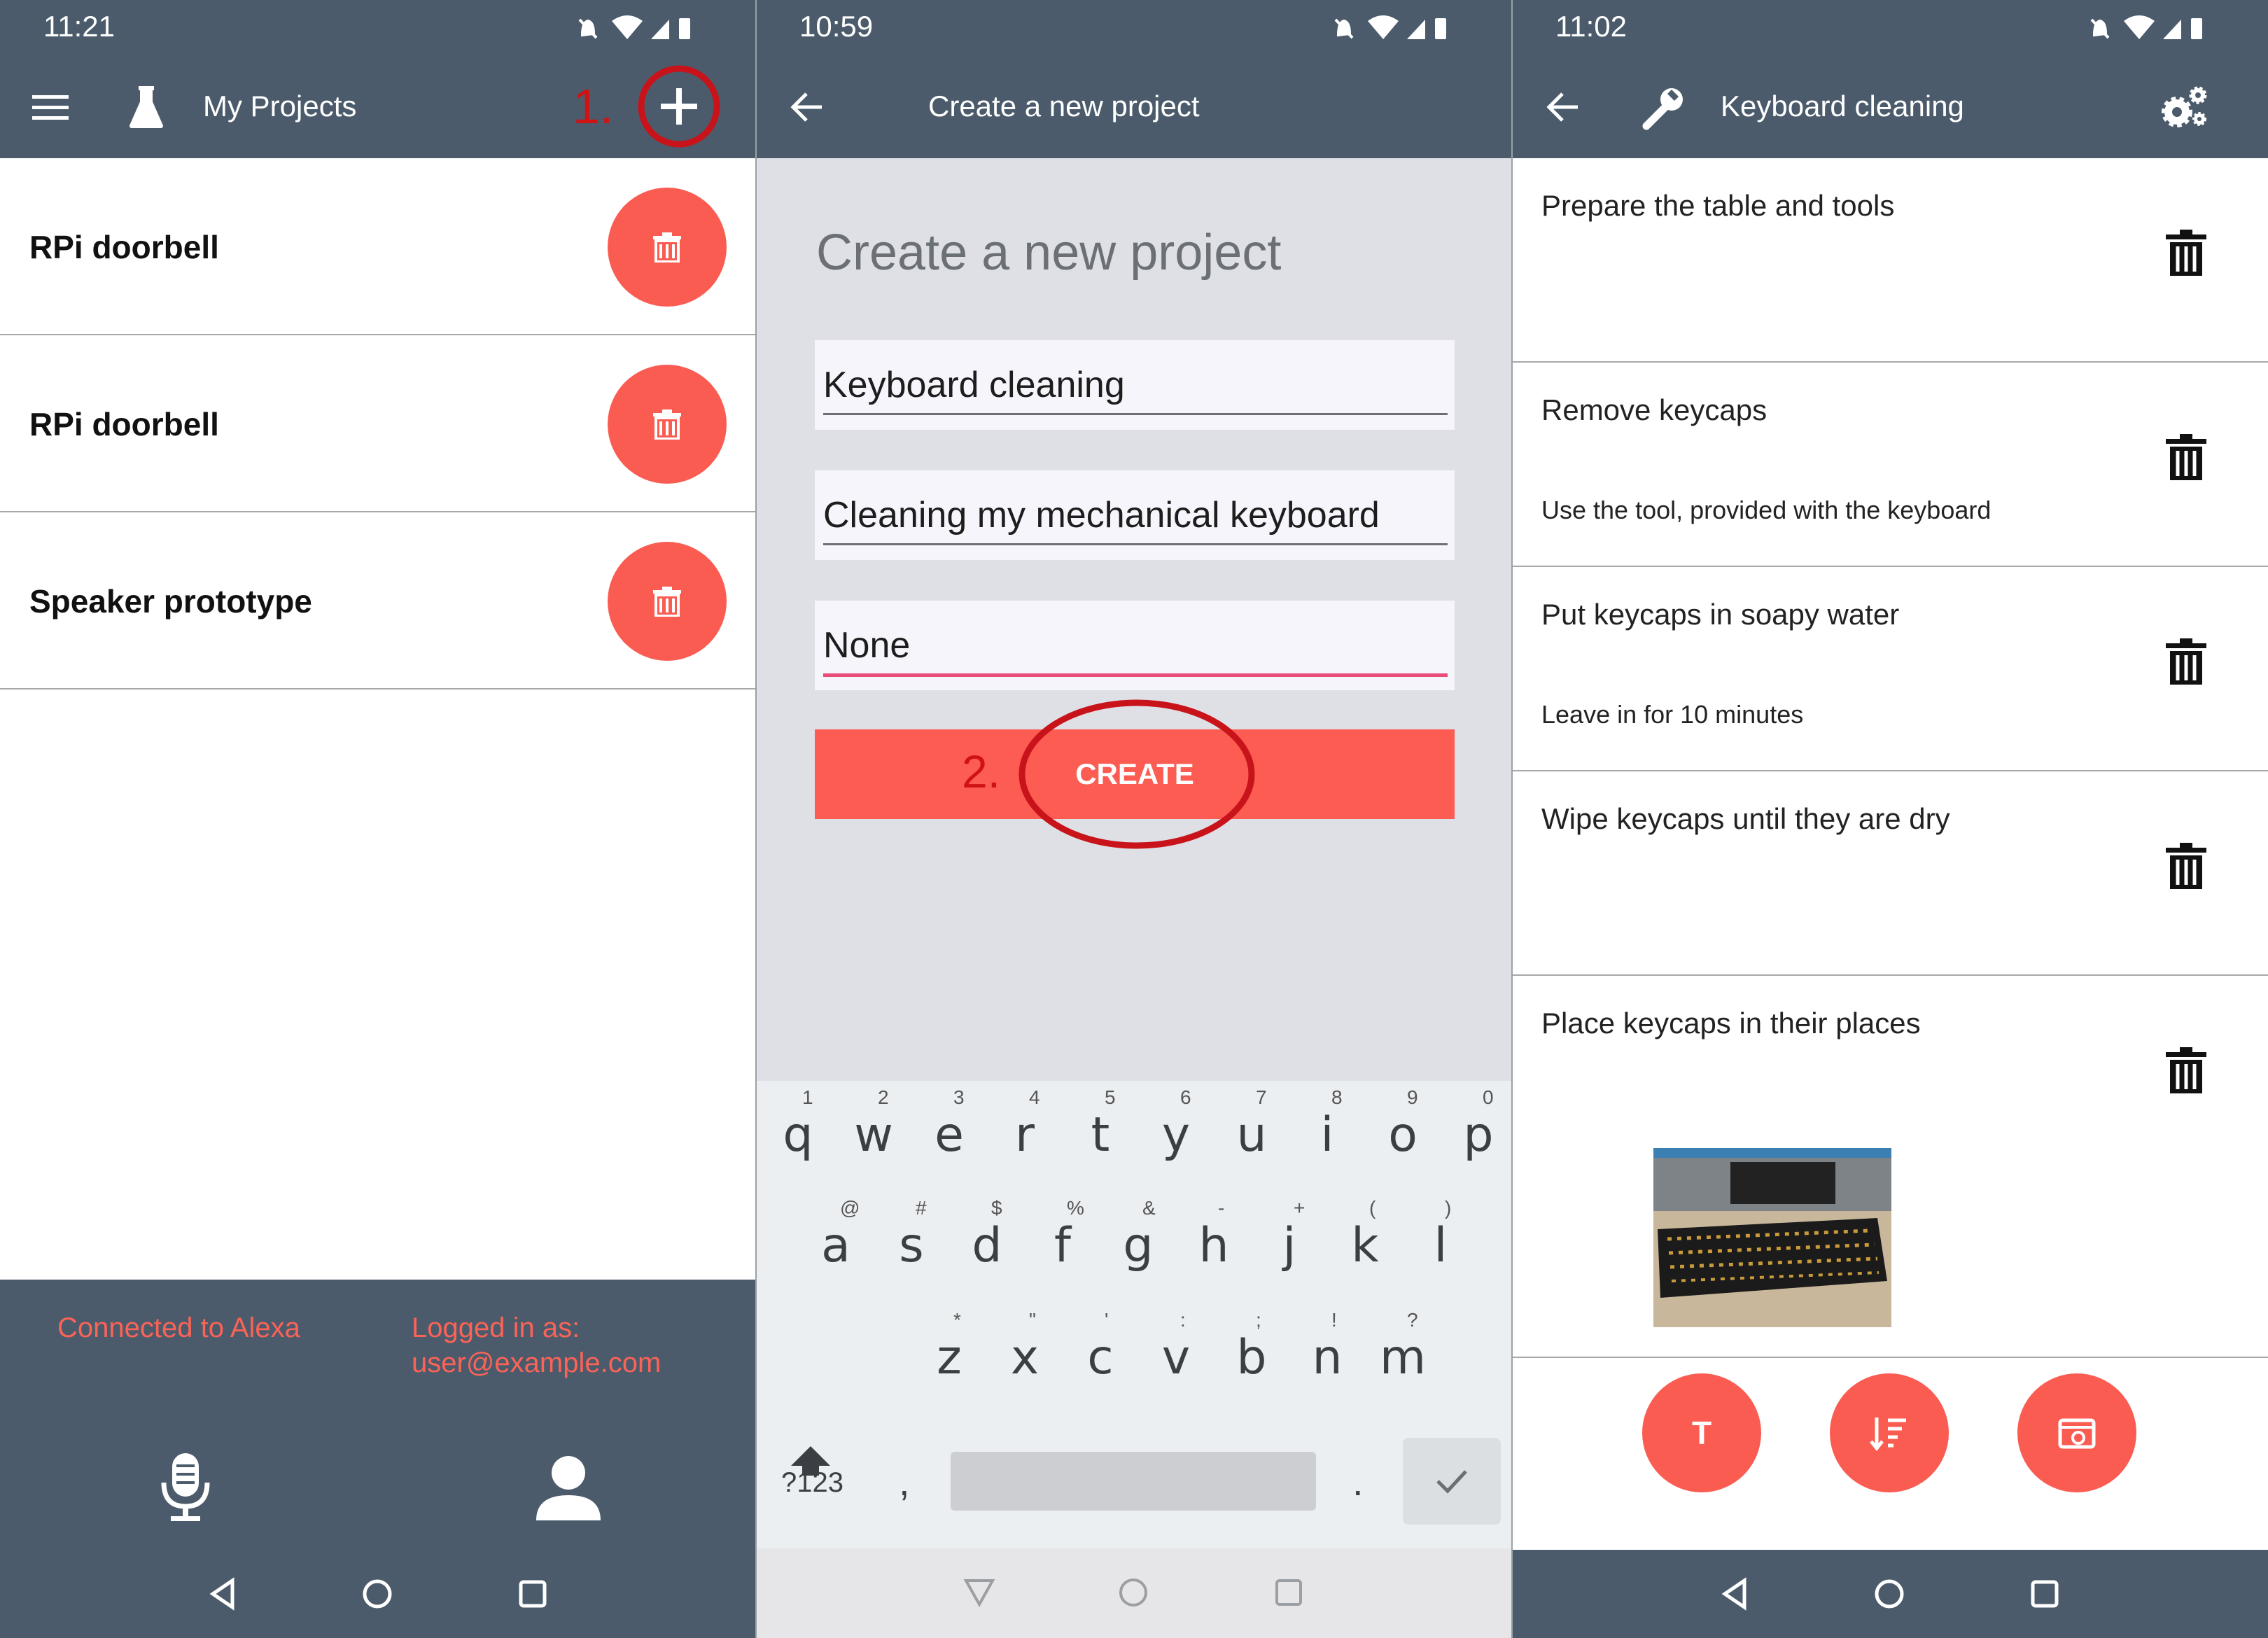 Image resolution: width=2268 pixels, height=1638 pixels. I want to click on project-extra-field: None, so click(1135, 645).